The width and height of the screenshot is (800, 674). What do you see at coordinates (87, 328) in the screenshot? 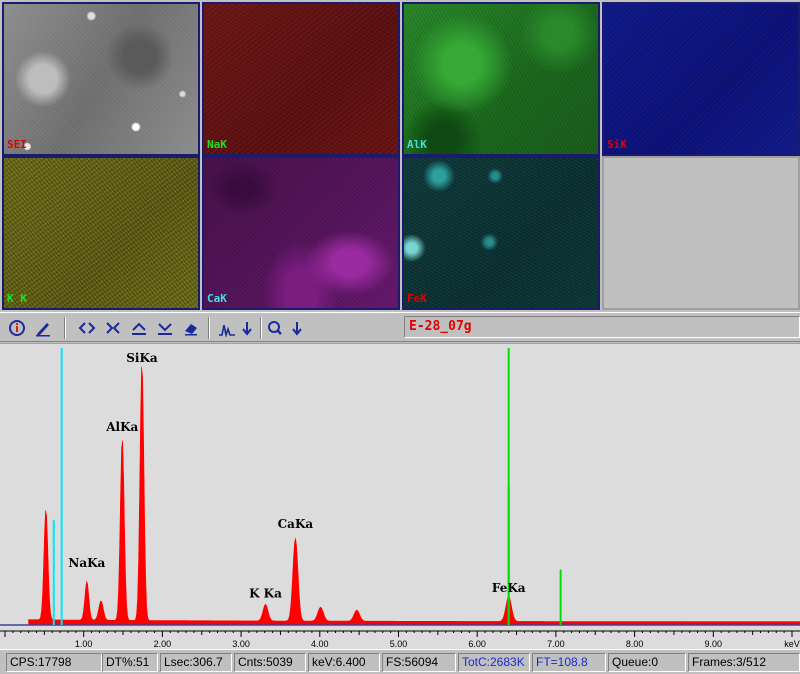
I see `expand-horizontal-icon` at bounding box center [87, 328].